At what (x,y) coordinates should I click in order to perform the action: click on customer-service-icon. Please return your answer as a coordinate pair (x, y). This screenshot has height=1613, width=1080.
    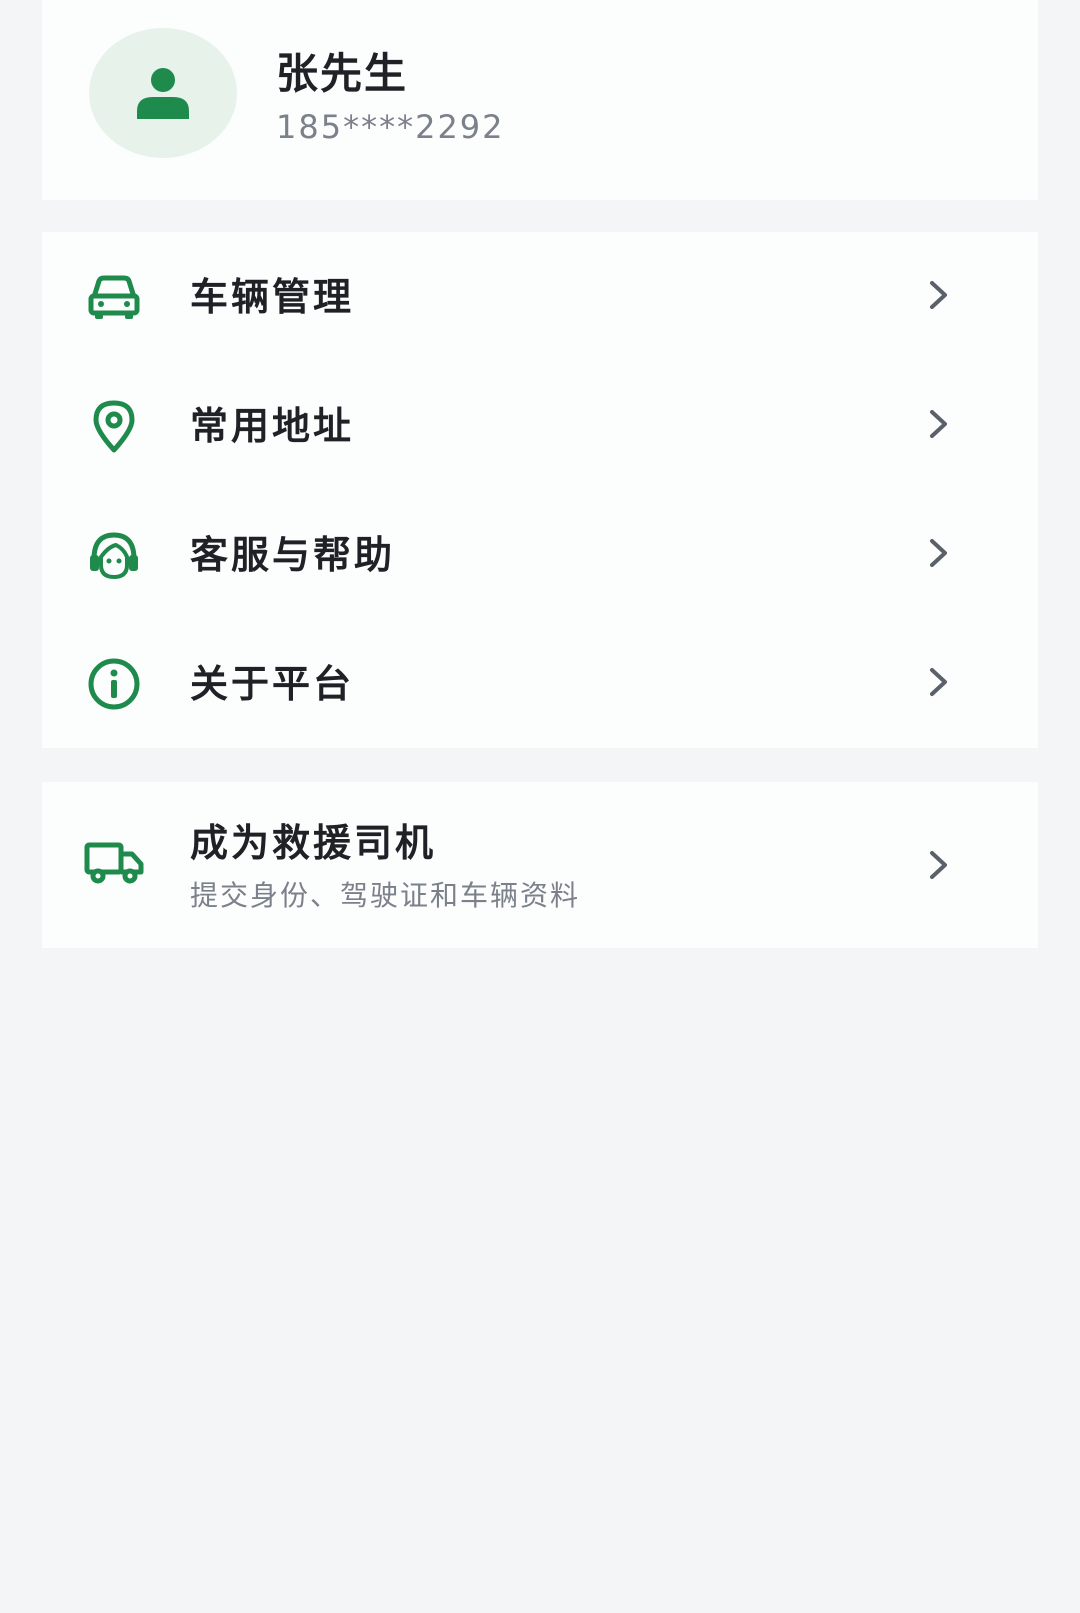
    Looking at the image, I should click on (114, 555).